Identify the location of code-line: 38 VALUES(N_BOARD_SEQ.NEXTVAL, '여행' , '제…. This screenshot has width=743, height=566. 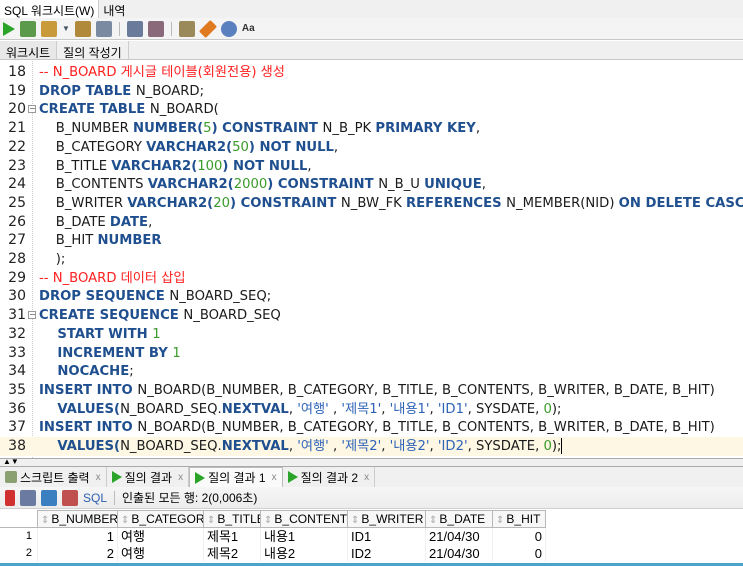
(371, 446).